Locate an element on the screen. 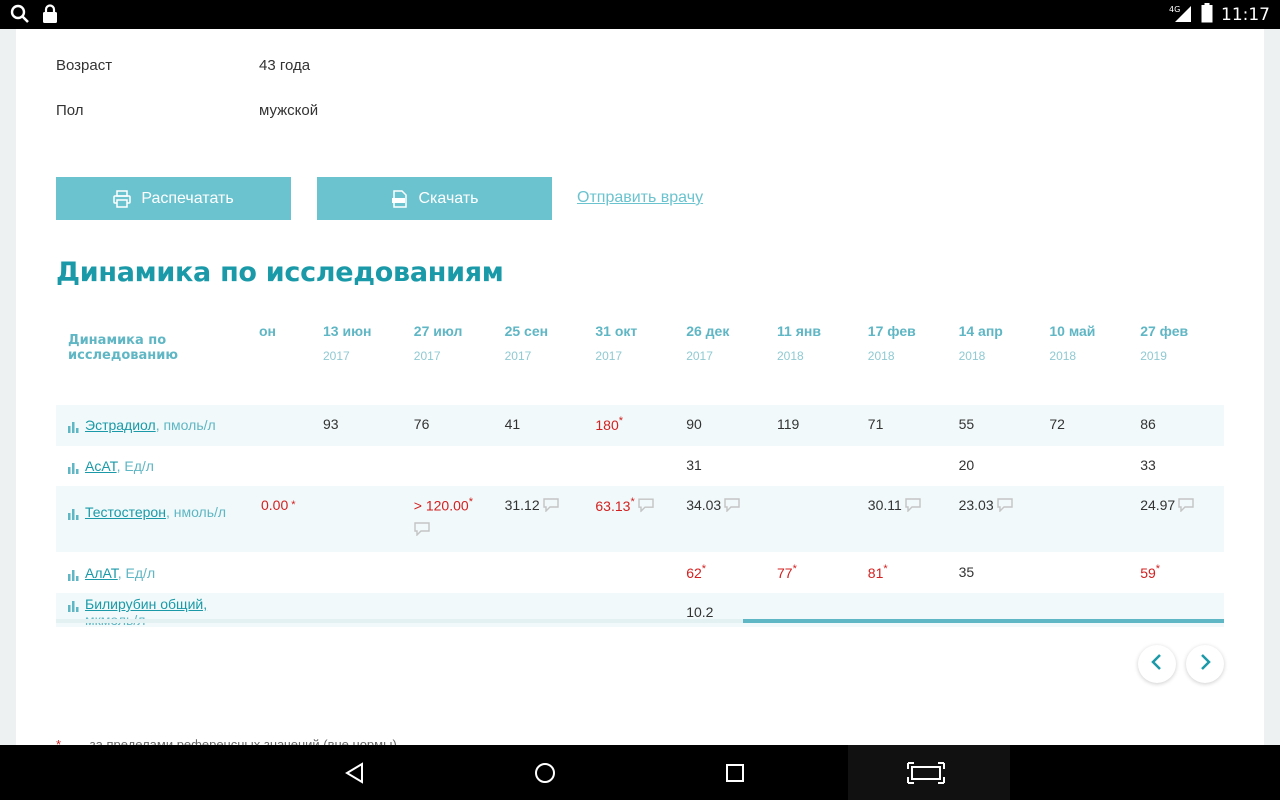 The image size is (1280, 800). value-cell: 31 is located at coordinates (694, 465).